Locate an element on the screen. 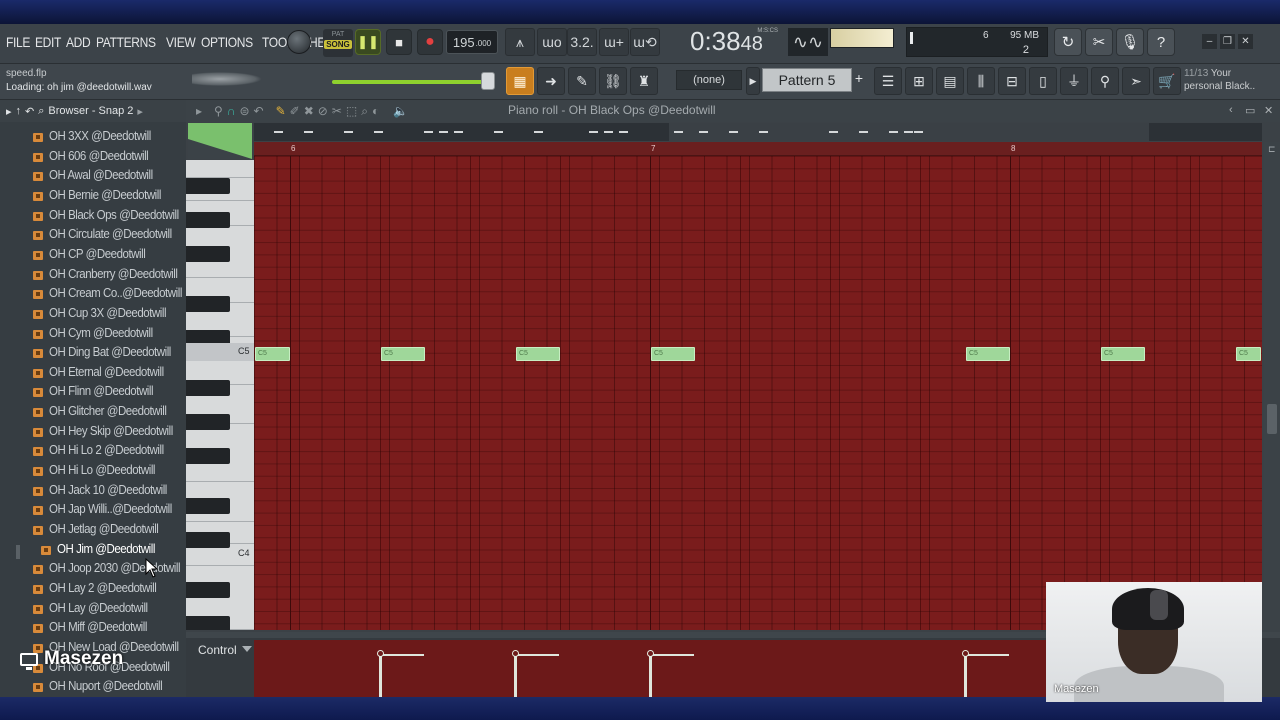  browser-item: OH Jetlag @Deedotwill is located at coordinates (93, 530).